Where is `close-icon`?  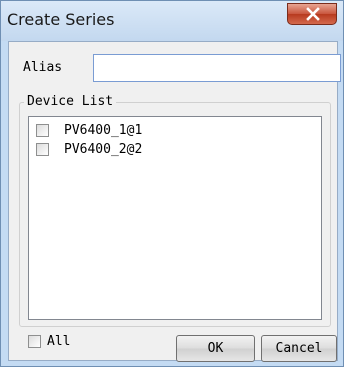 close-icon is located at coordinates (313, 14).